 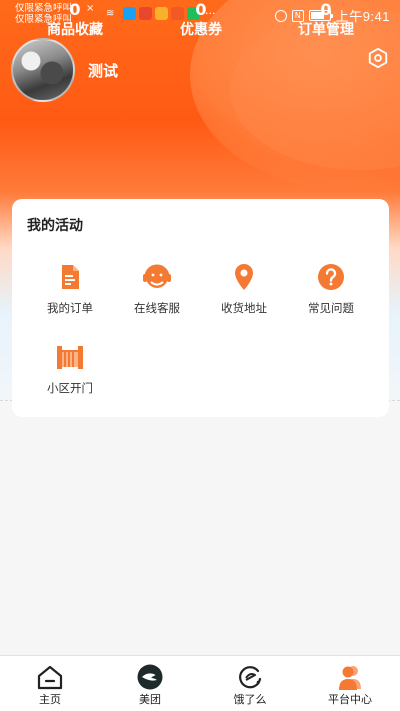 I want to click on hexagon-settings-icon, so click(x=378, y=58).